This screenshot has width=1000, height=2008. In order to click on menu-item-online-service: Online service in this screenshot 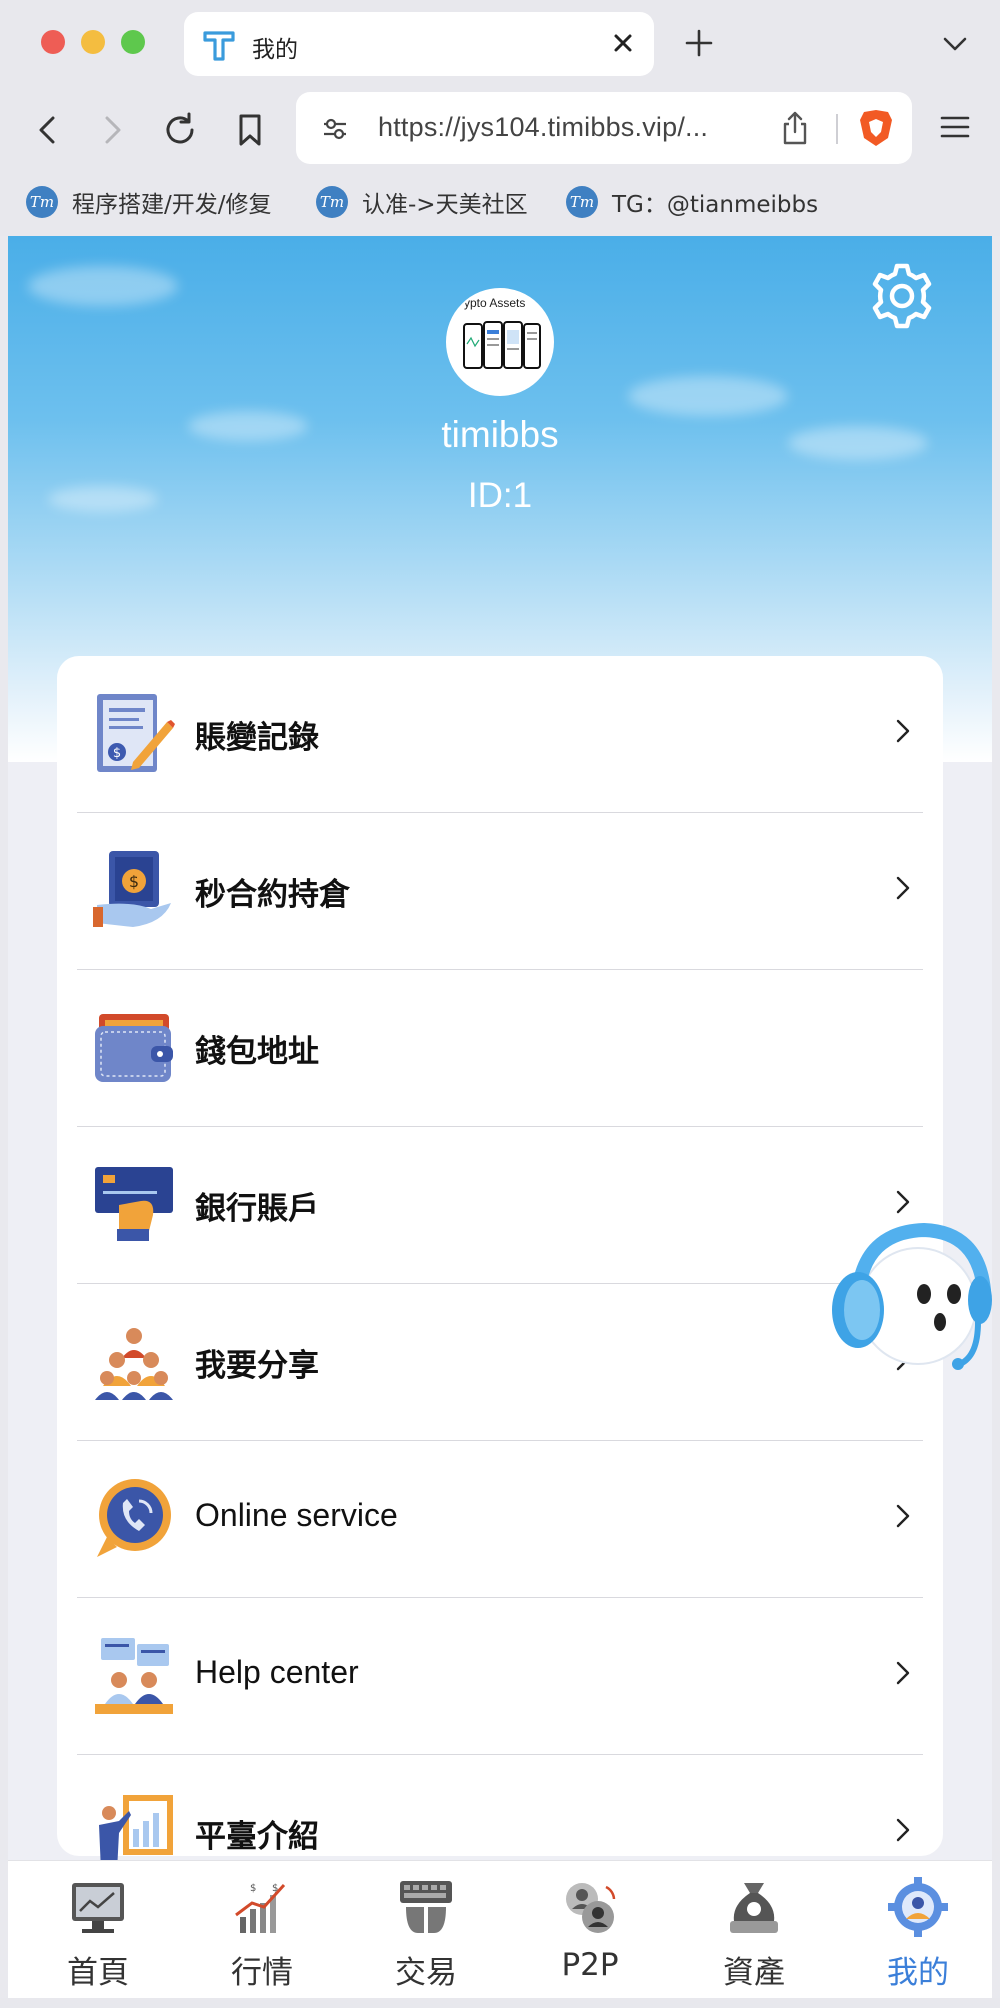, I will do `click(500, 1519)`.